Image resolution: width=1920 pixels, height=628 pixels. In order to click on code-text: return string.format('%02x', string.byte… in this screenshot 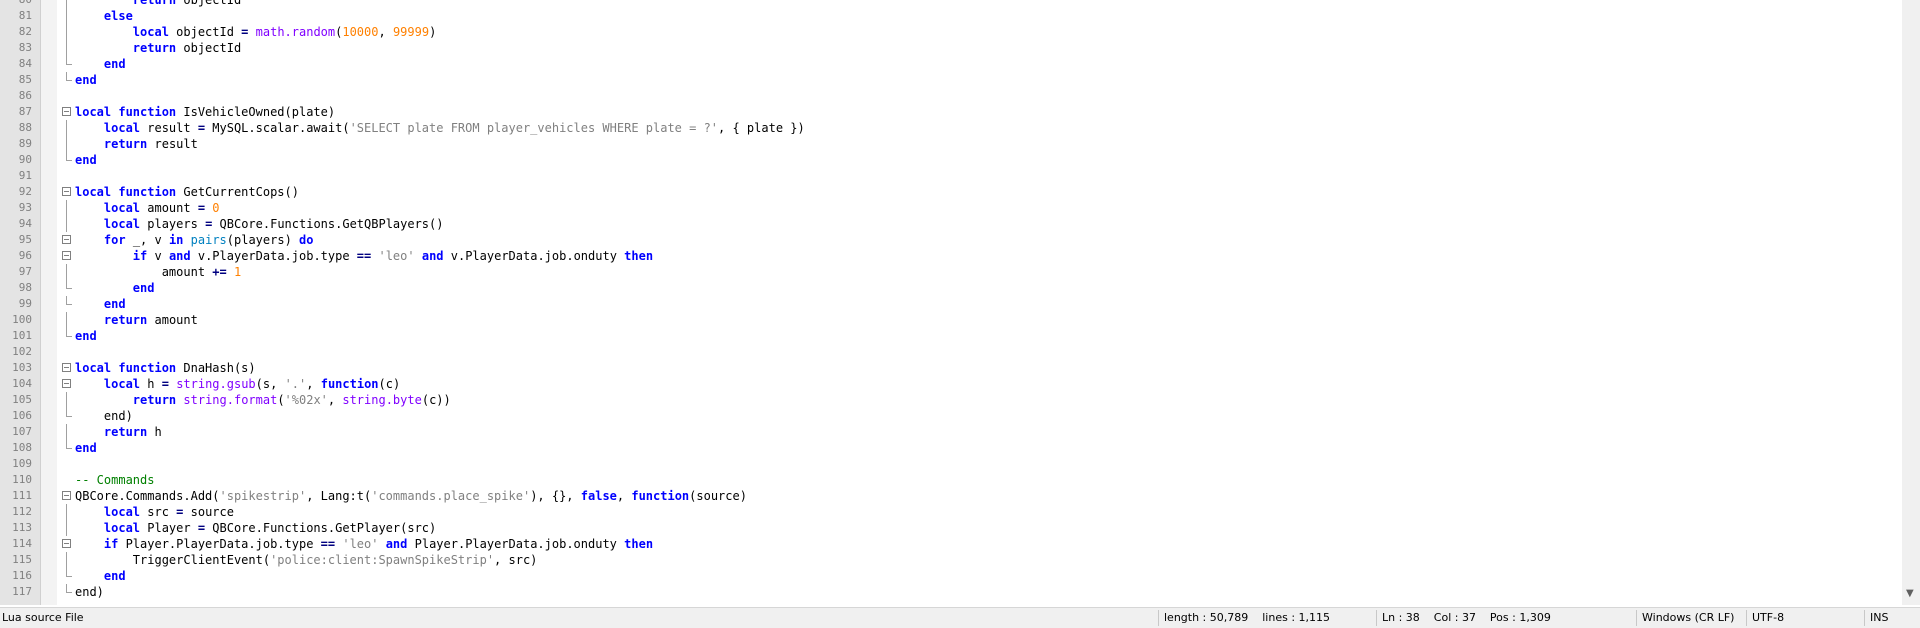, I will do `click(263, 400)`.